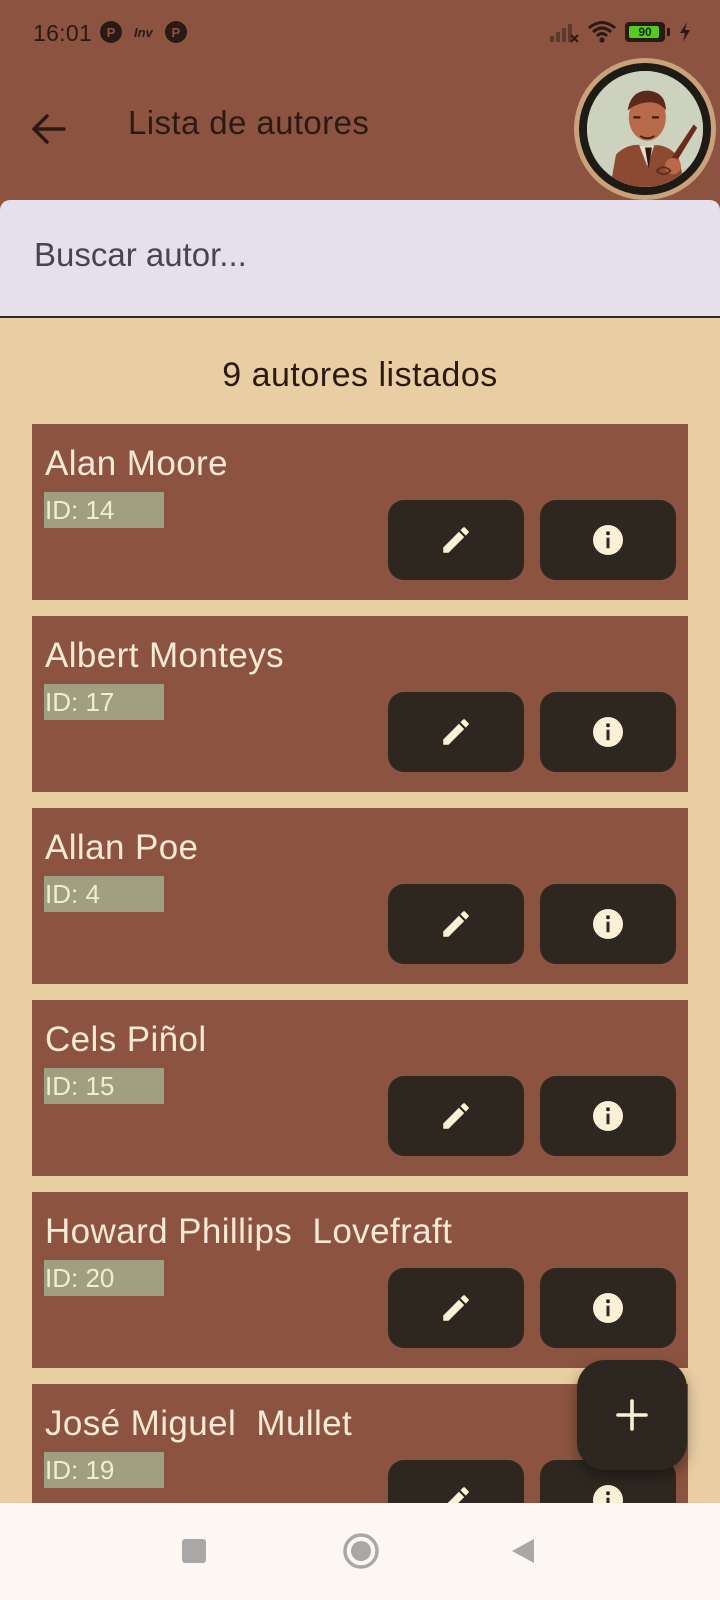 The width and height of the screenshot is (720, 1600). I want to click on system-nav-bar, so click(360, 1551).